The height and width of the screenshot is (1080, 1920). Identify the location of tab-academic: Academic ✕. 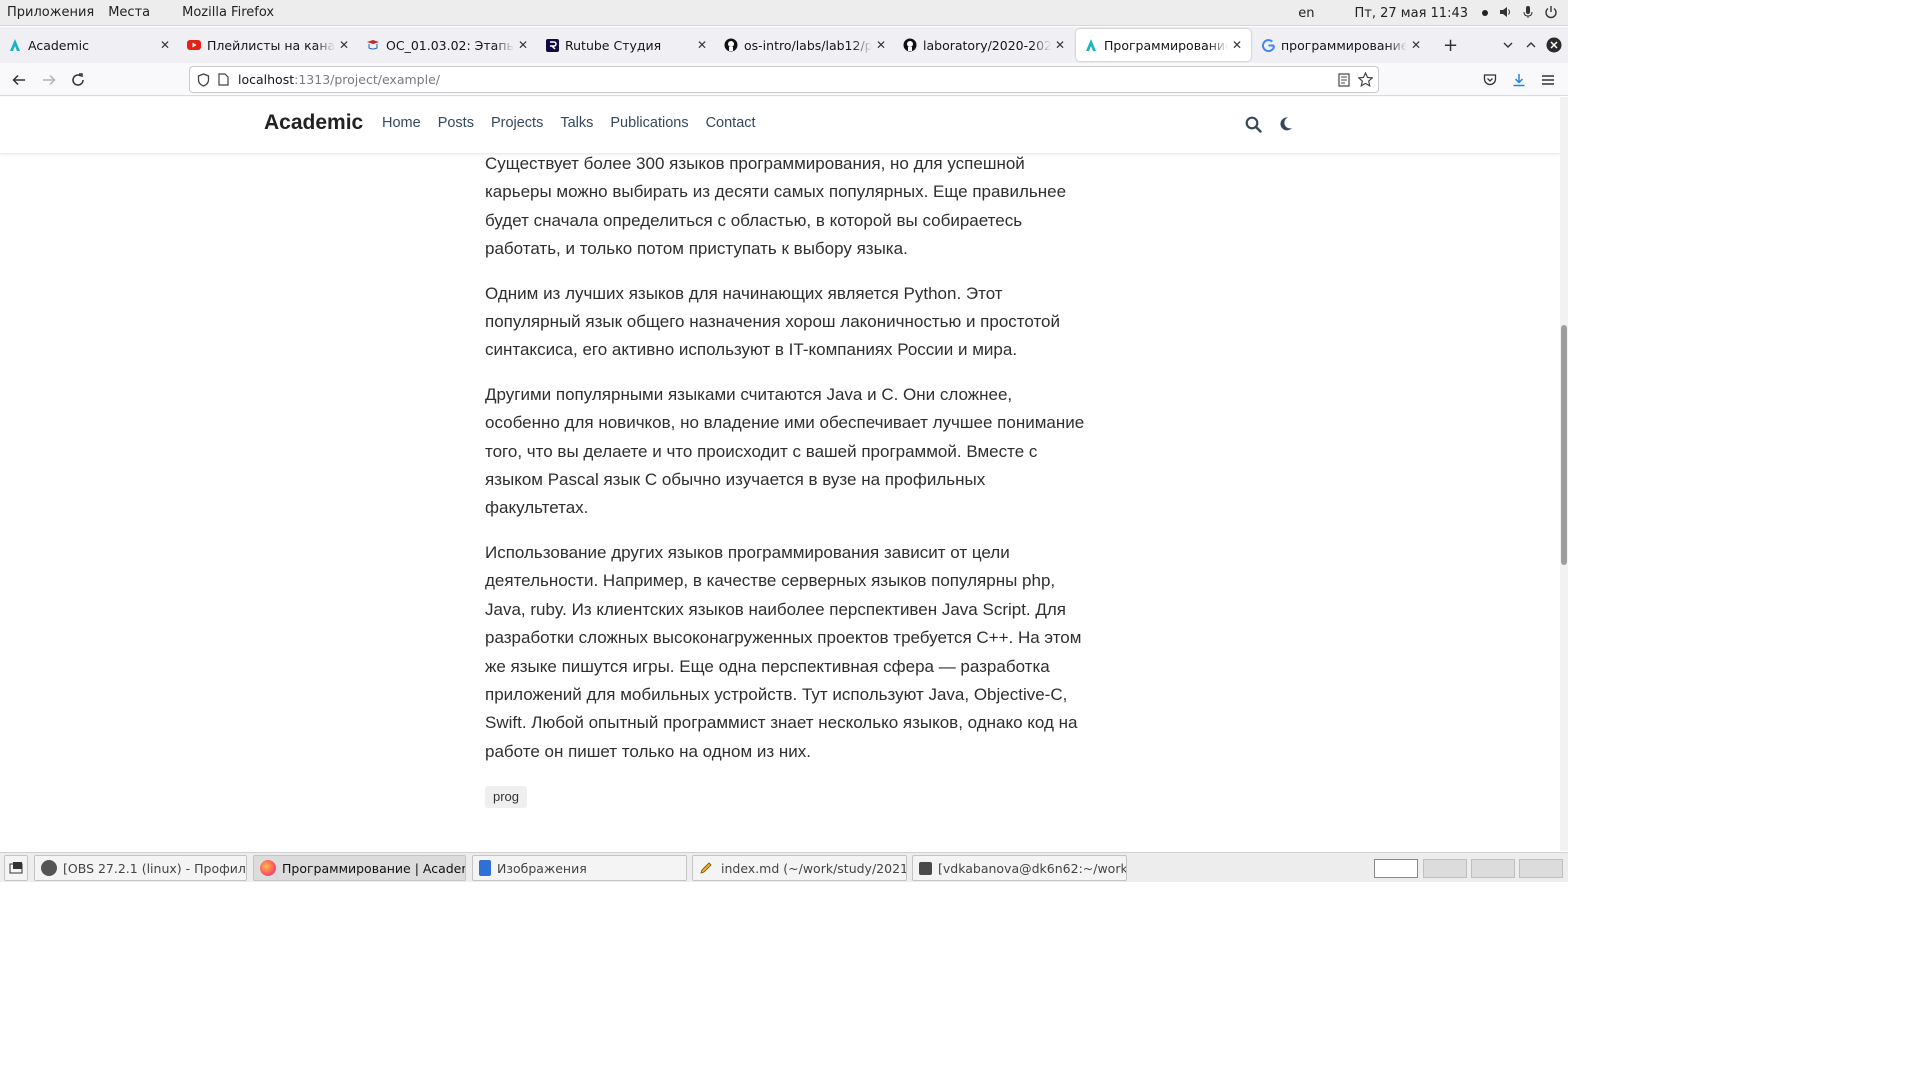
(89, 45).